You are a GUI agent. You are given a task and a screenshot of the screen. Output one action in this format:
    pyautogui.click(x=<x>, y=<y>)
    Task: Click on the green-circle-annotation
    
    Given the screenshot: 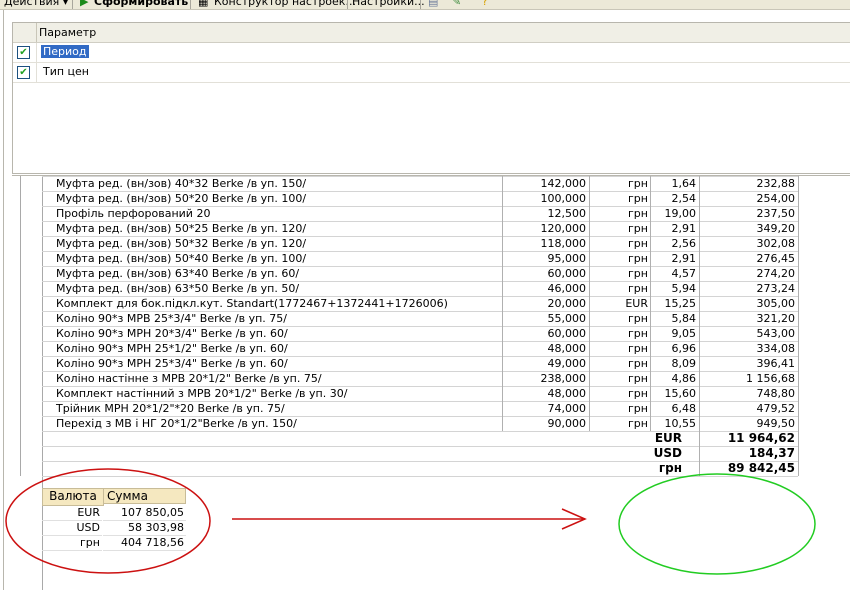 What is the action you would take?
    pyautogui.click(x=717, y=524)
    